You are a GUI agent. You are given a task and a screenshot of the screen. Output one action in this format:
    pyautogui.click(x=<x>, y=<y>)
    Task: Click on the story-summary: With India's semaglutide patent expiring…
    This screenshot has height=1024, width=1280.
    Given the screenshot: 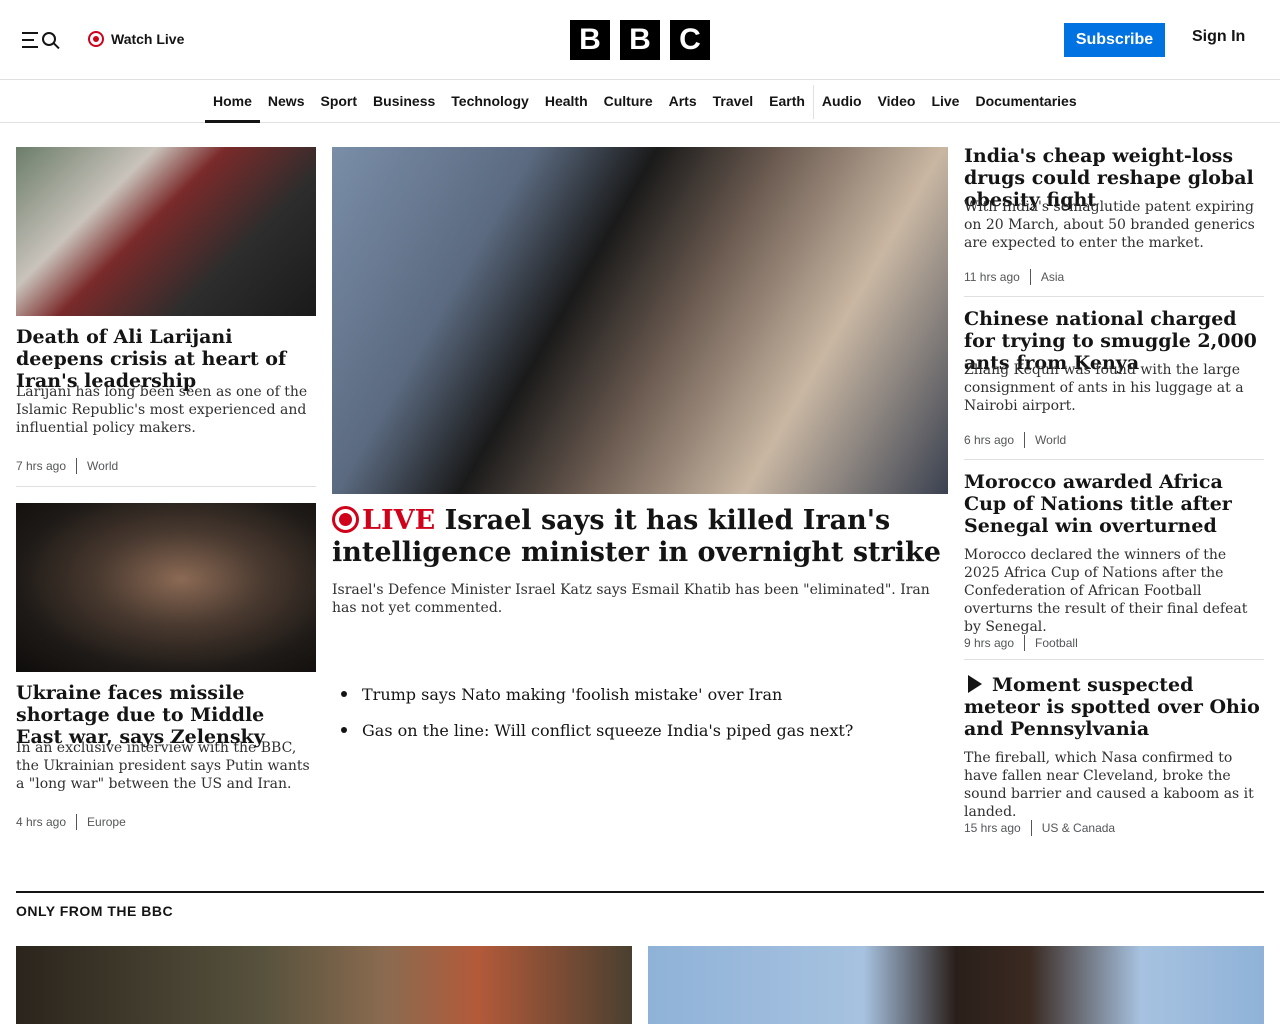 What is the action you would take?
    pyautogui.click(x=1109, y=225)
    